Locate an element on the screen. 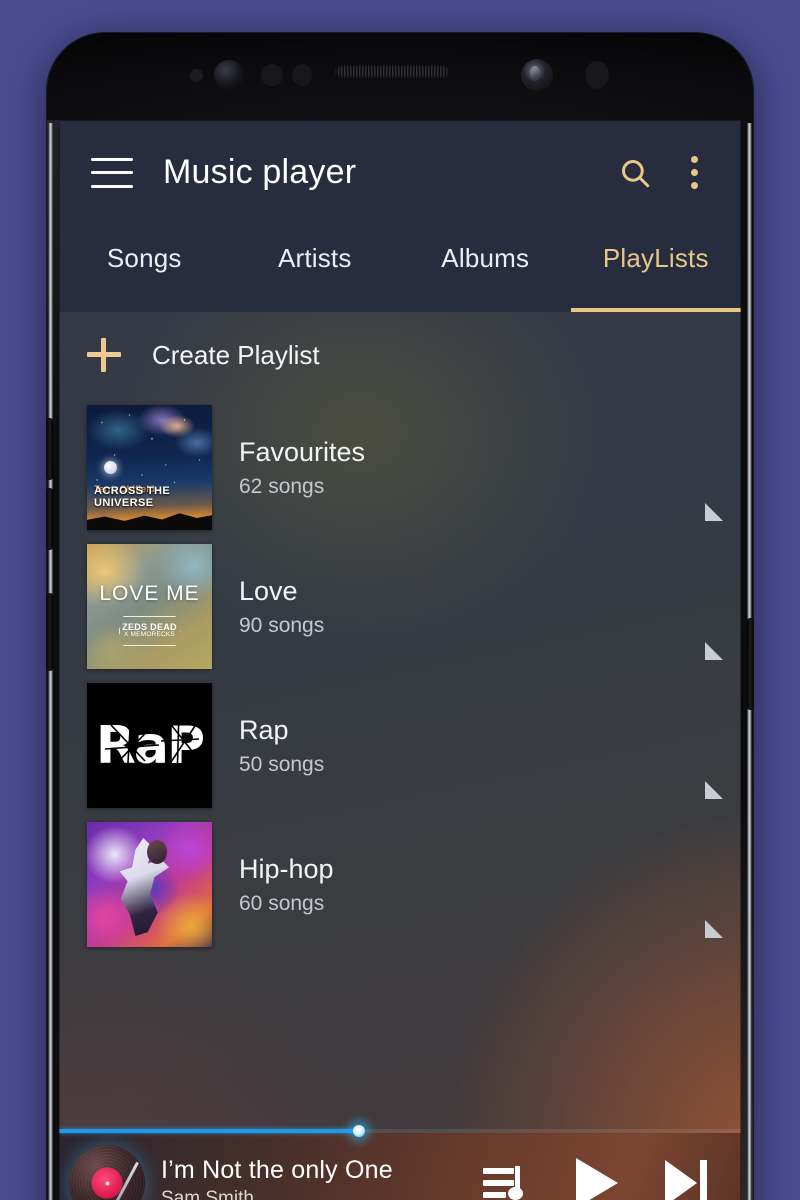 The height and width of the screenshot is (1200, 800). front-camera-icon is located at coordinates (537, 75).